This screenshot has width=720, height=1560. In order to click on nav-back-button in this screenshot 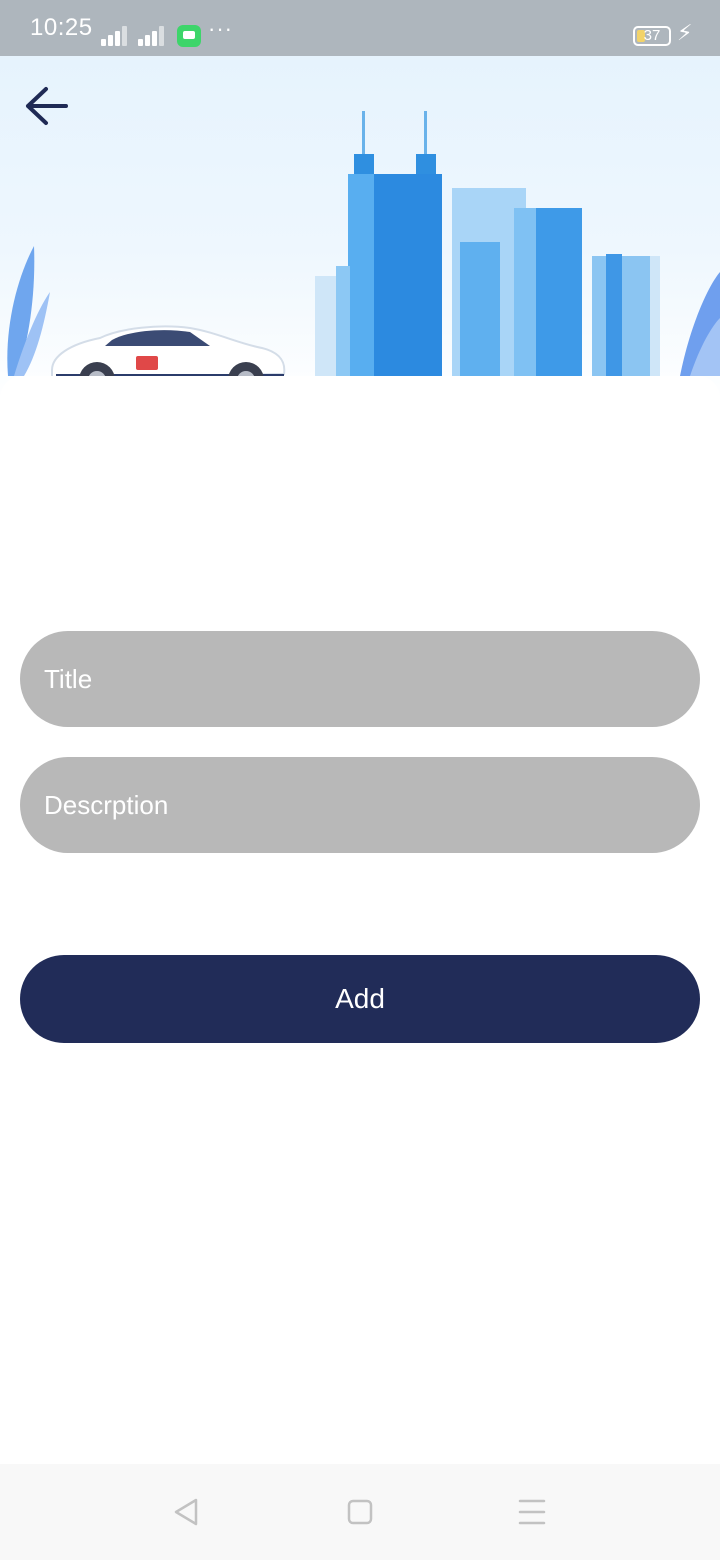, I will do `click(186, 1512)`.